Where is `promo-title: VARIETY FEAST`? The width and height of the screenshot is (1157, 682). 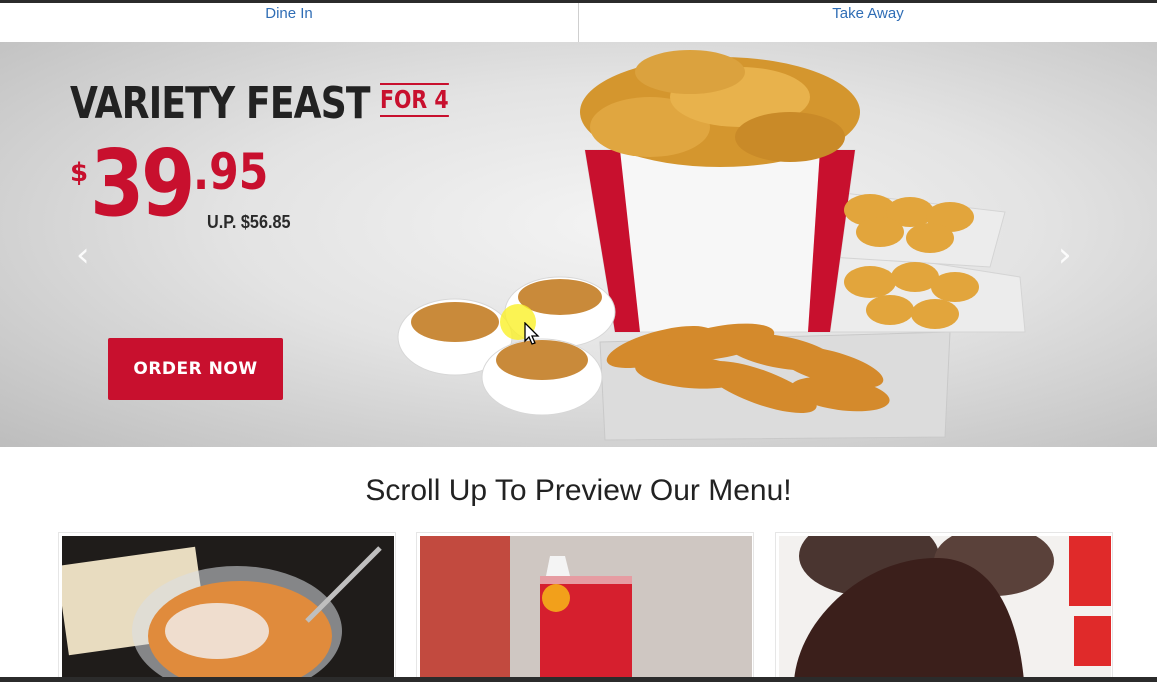
promo-title: VARIETY FEAST is located at coordinates (220, 103).